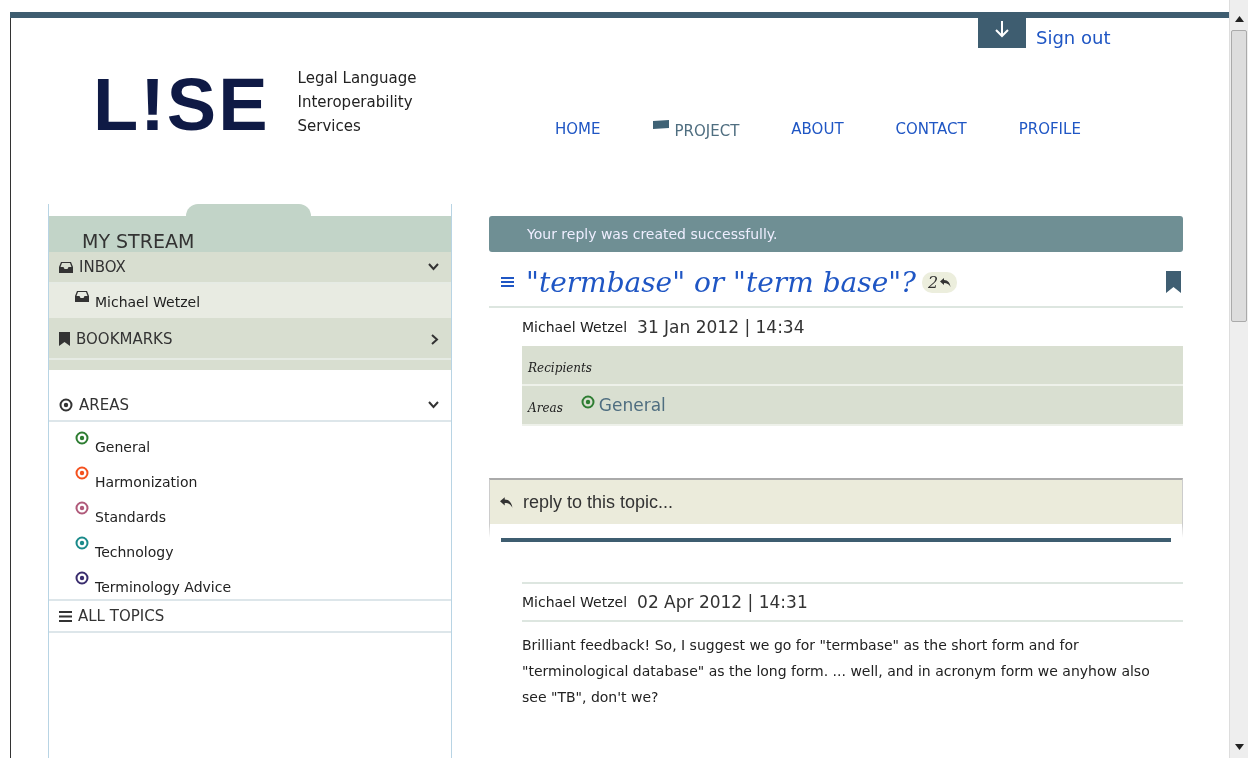 This screenshot has width=1248, height=758. What do you see at coordinates (578, 130) in the screenshot?
I see `nav-link: HOME` at bounding box center [578, 130].